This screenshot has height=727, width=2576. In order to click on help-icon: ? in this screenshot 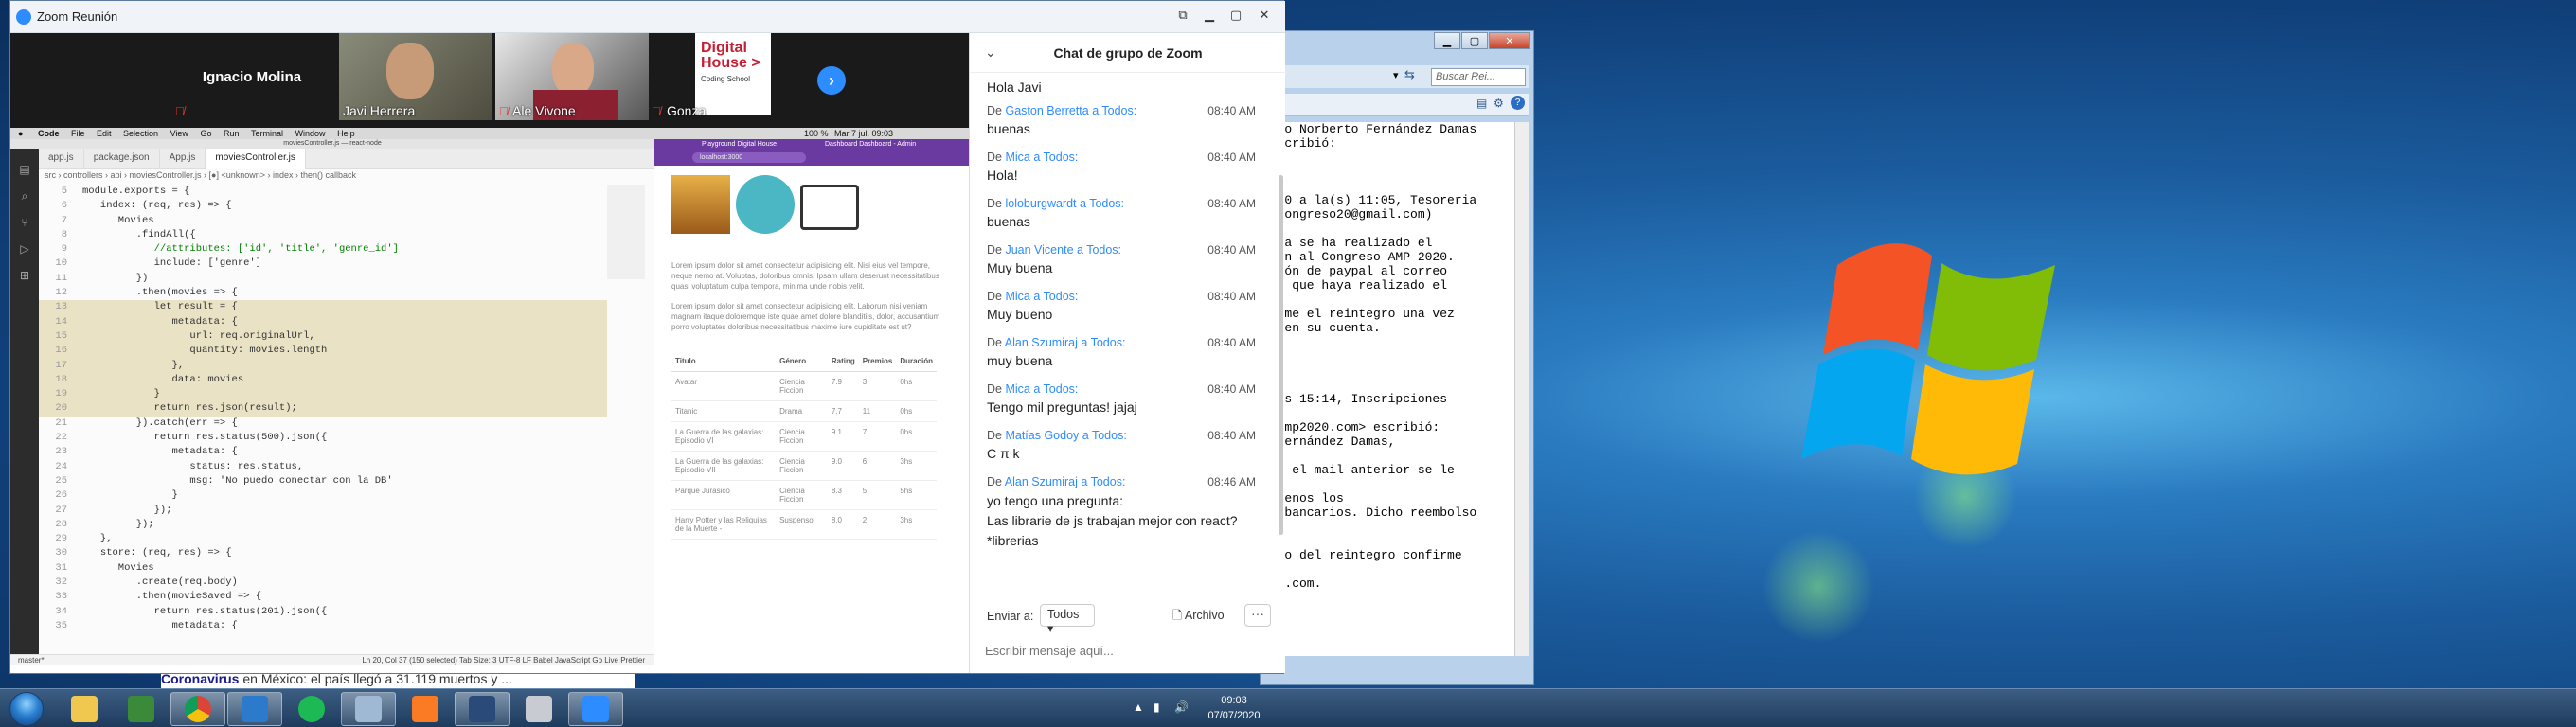, I will do `click(1518, 103)`.